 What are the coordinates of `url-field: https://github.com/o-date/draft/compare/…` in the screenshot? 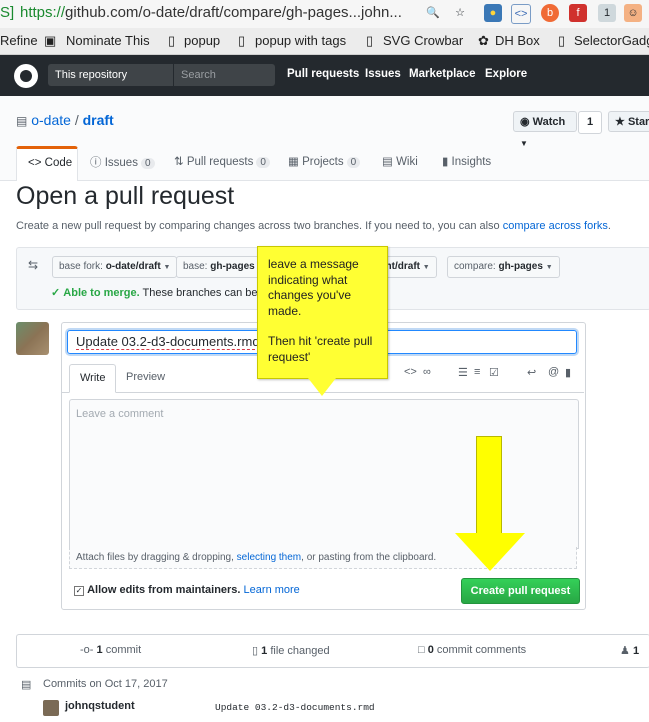 It's located at (211, 12).